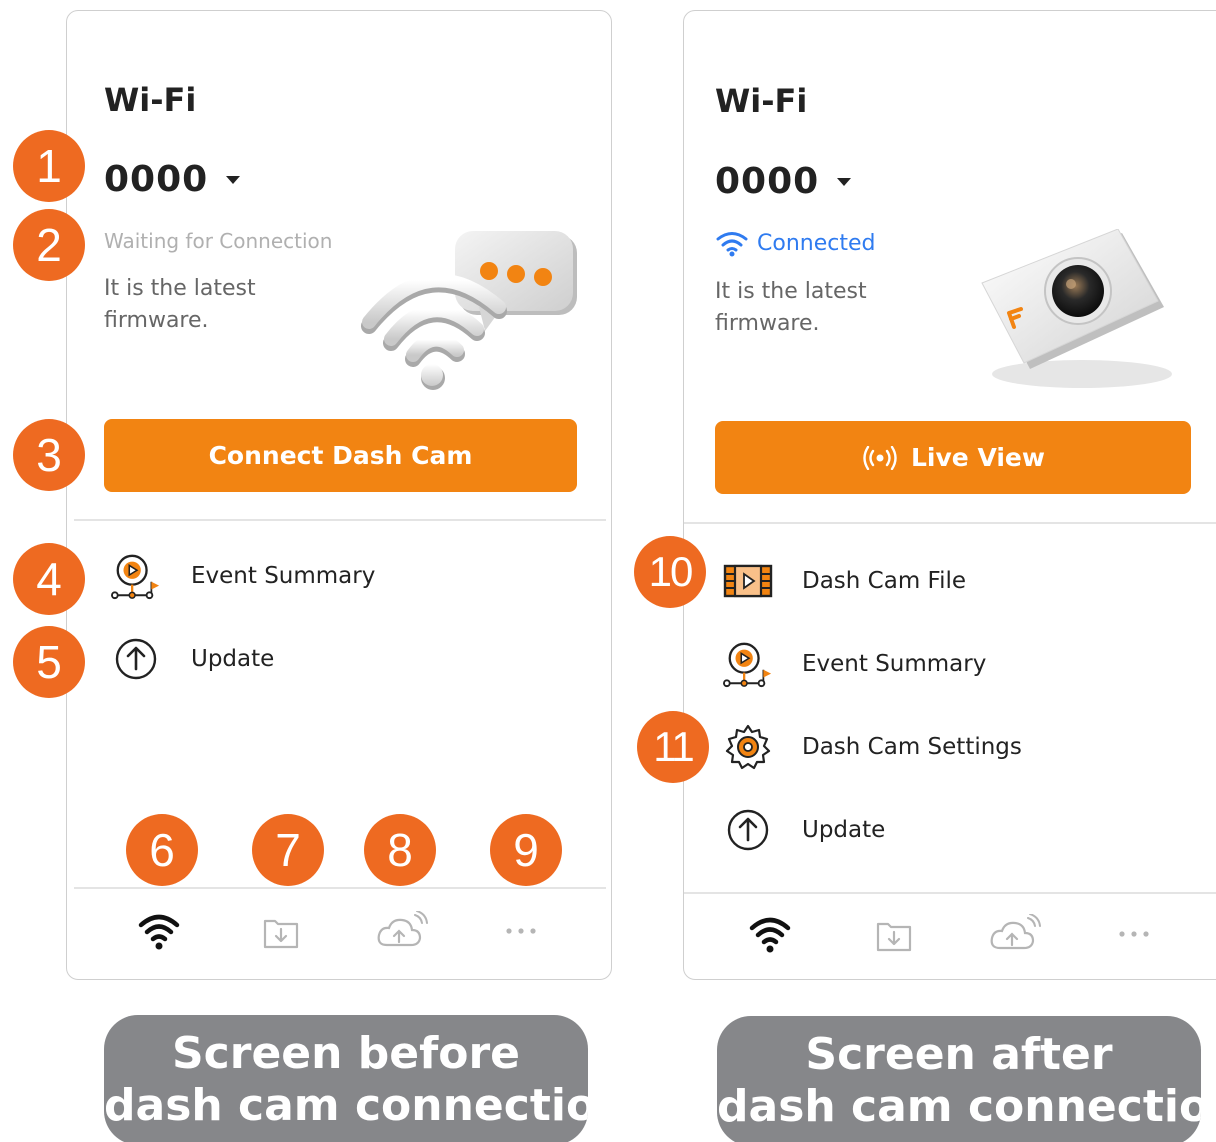  I want to click on live-view-label: Live View, so click(978, 457).